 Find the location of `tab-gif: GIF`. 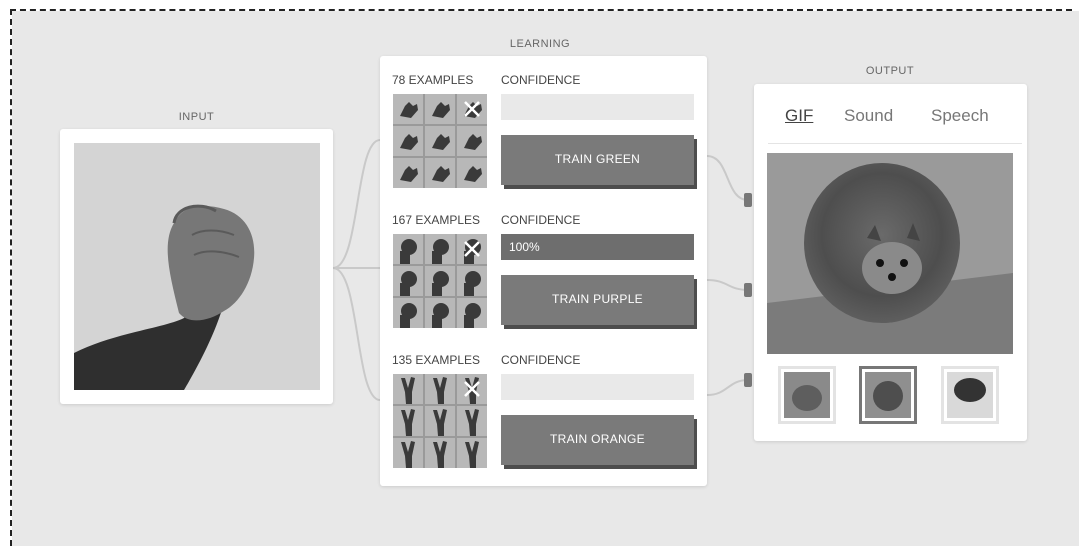

tab-gif: GIF is located at coordinates (799, 116).